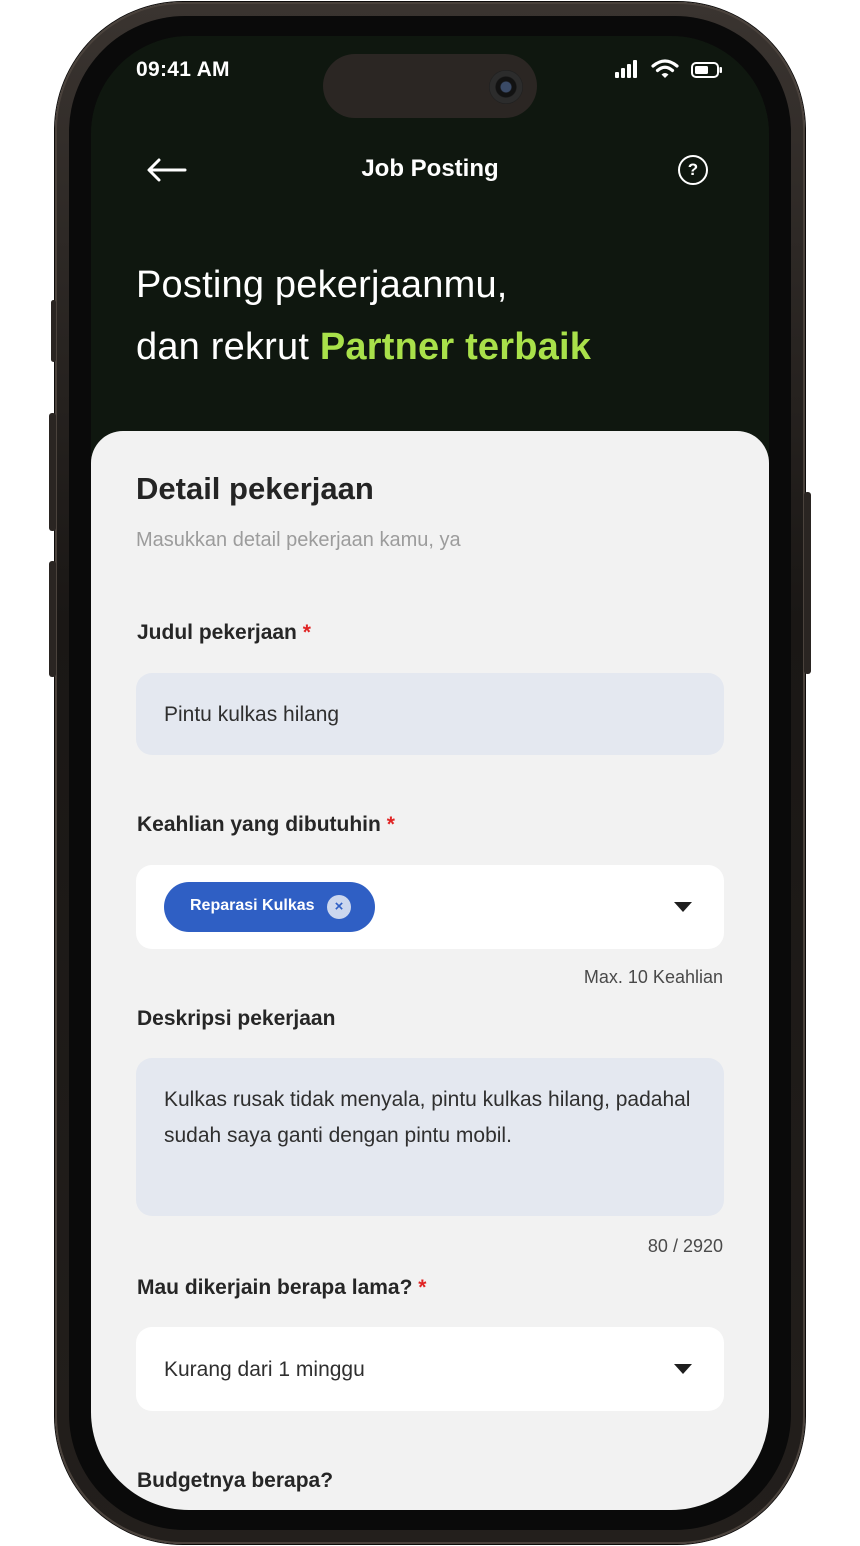 The height and width of the screenshot is (1546, 860). Describe the element at coordinates (298, 540) in the screenshot. I see `form-subtitle: Masukkan detail pekerjaan kamu, ya` at that location.